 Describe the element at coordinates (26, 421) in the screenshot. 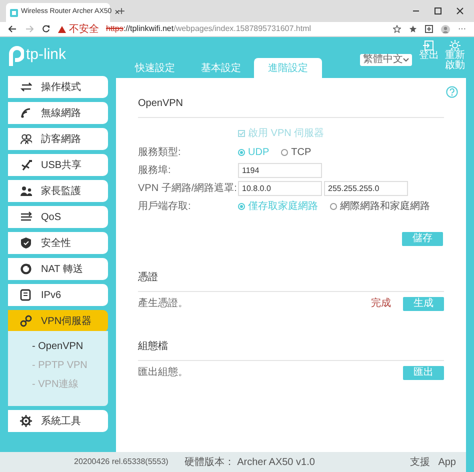

I see `gear-icon` at that location.